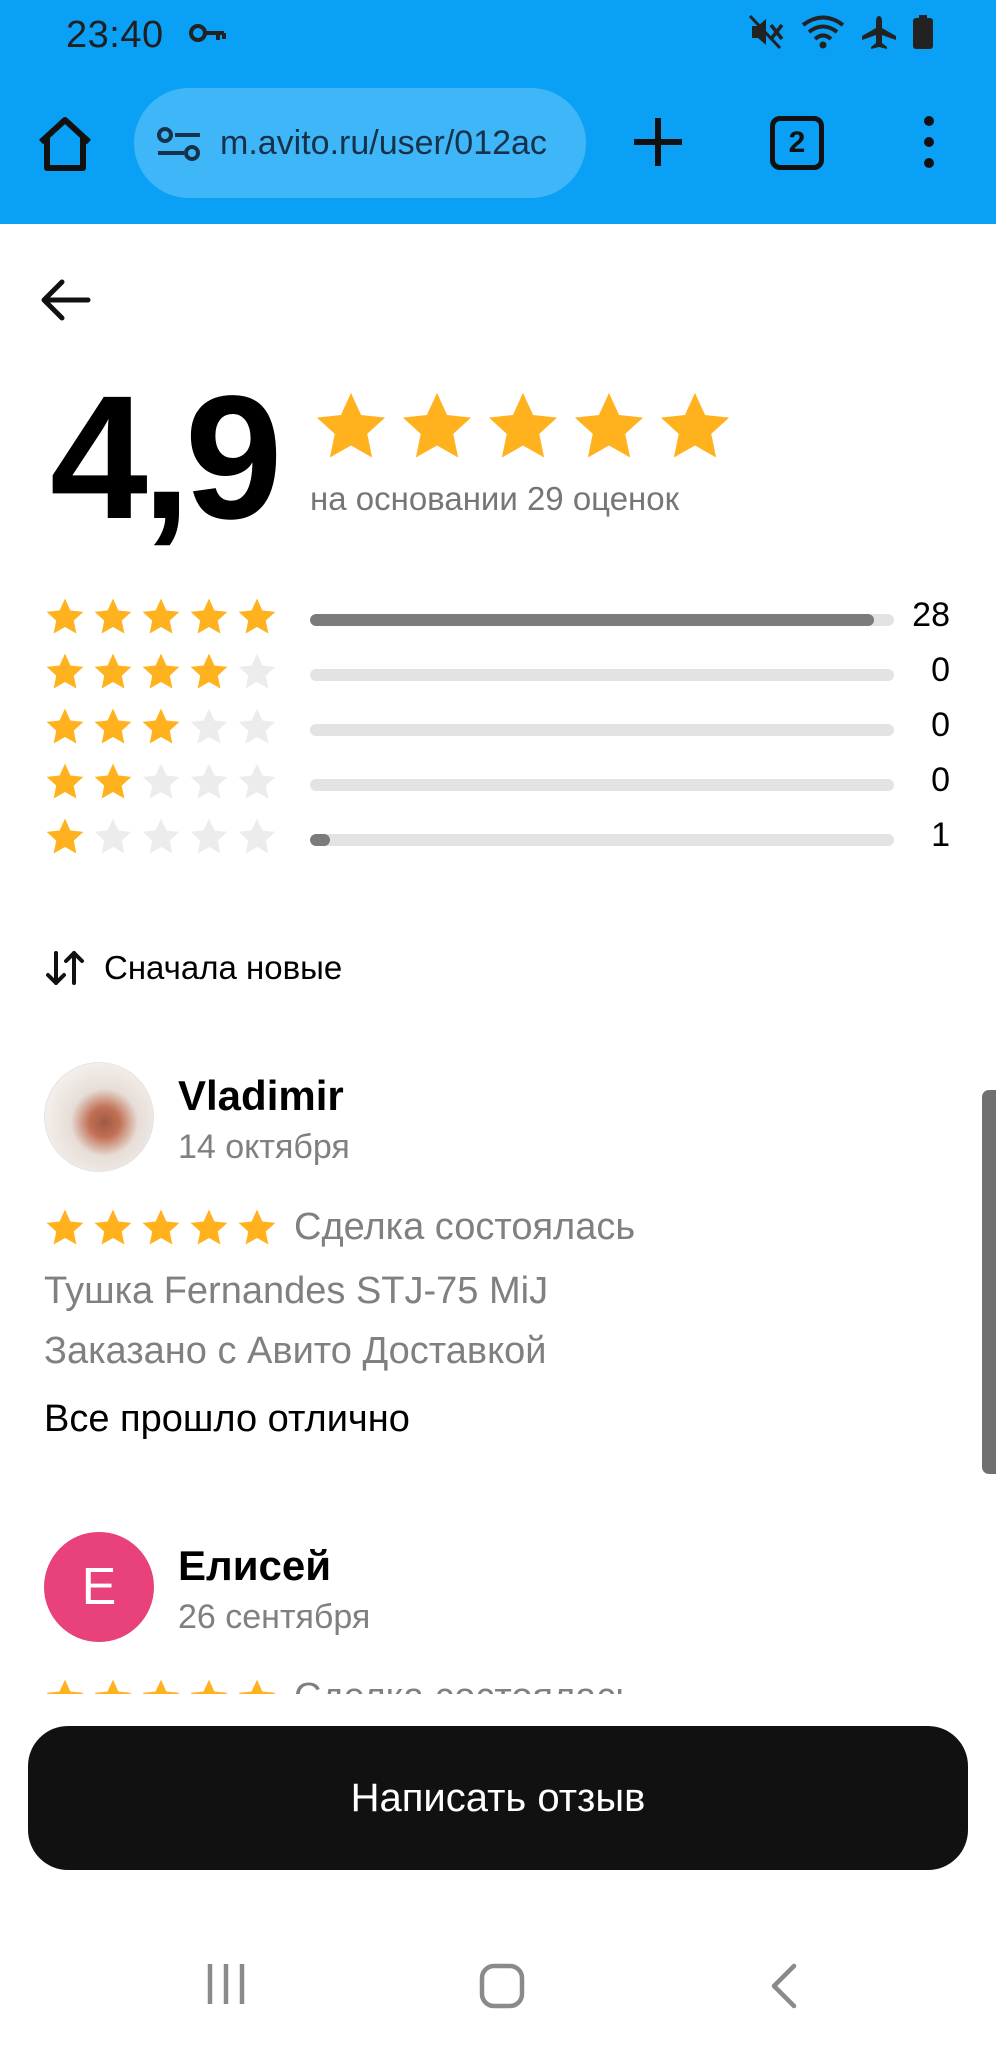 The height and width of the screenshot is (2048, 996). What do you see at coordinates (65, 143) in the screenshot?
I see `home-icon` at bounding box center [65, 143].